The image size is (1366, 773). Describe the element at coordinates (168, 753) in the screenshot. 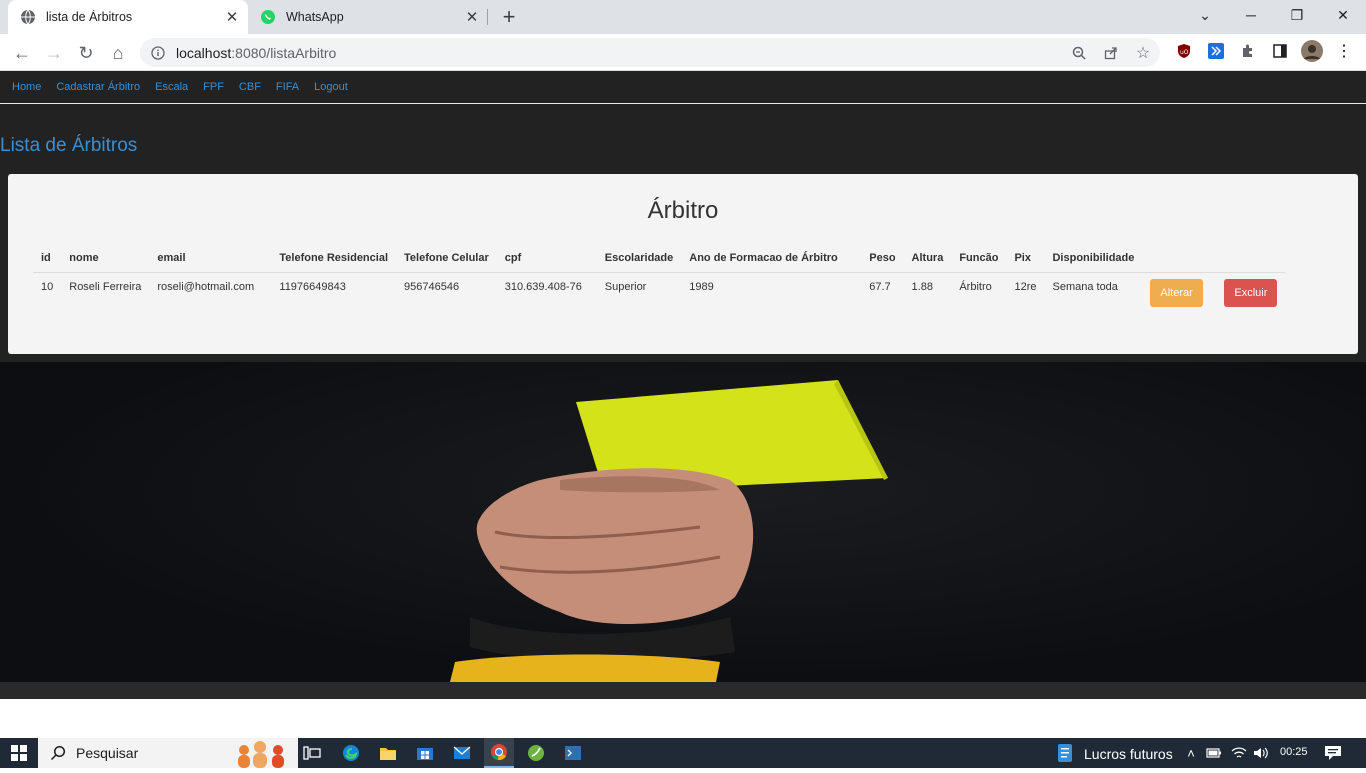

I see `taskbar-search: Pesquisar` at that location.